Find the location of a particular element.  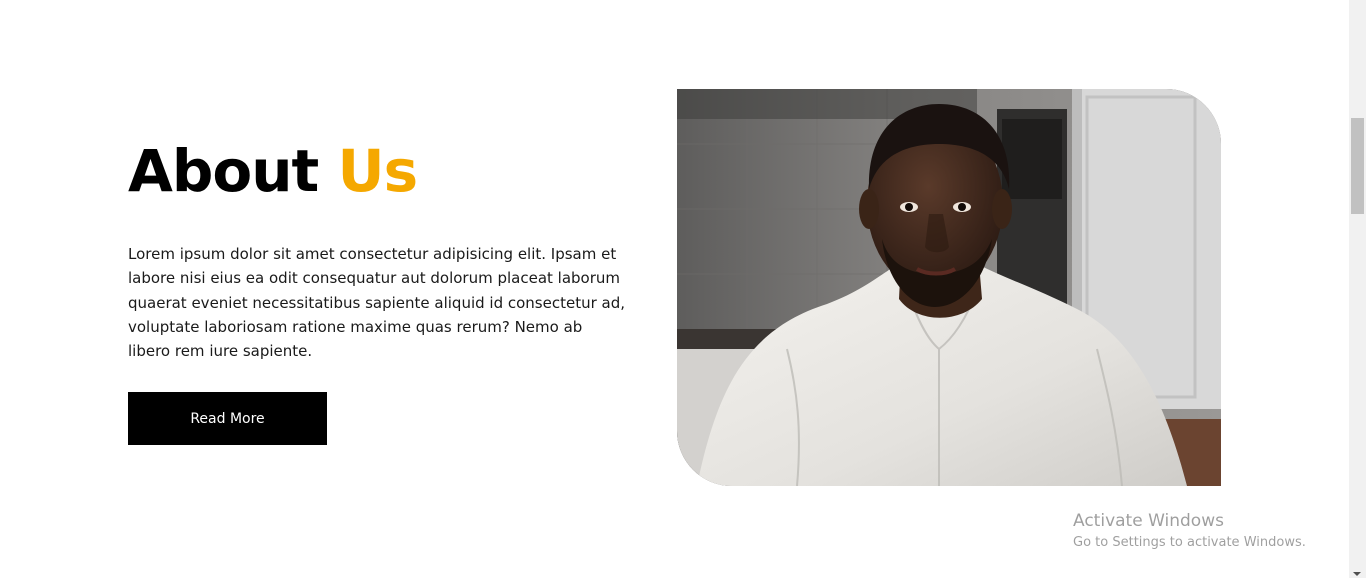

about-heading: About Us is located at coordinates (273, 171).